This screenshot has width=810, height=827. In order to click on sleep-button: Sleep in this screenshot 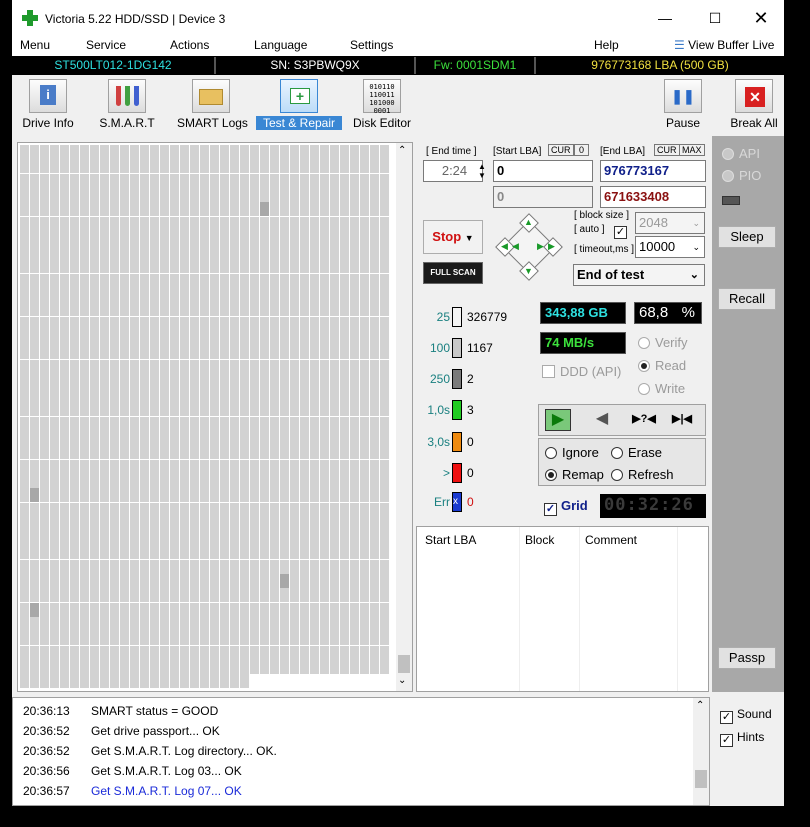, I will do `click(747, 237)`.